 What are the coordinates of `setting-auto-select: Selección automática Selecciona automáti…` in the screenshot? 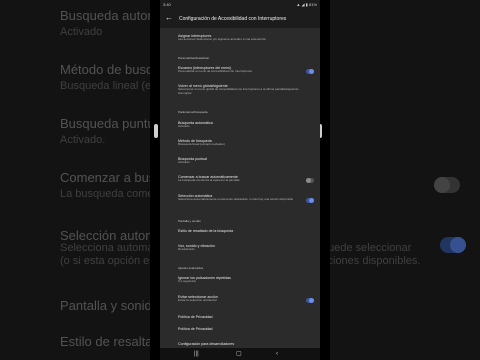 It's located at (247, 198).